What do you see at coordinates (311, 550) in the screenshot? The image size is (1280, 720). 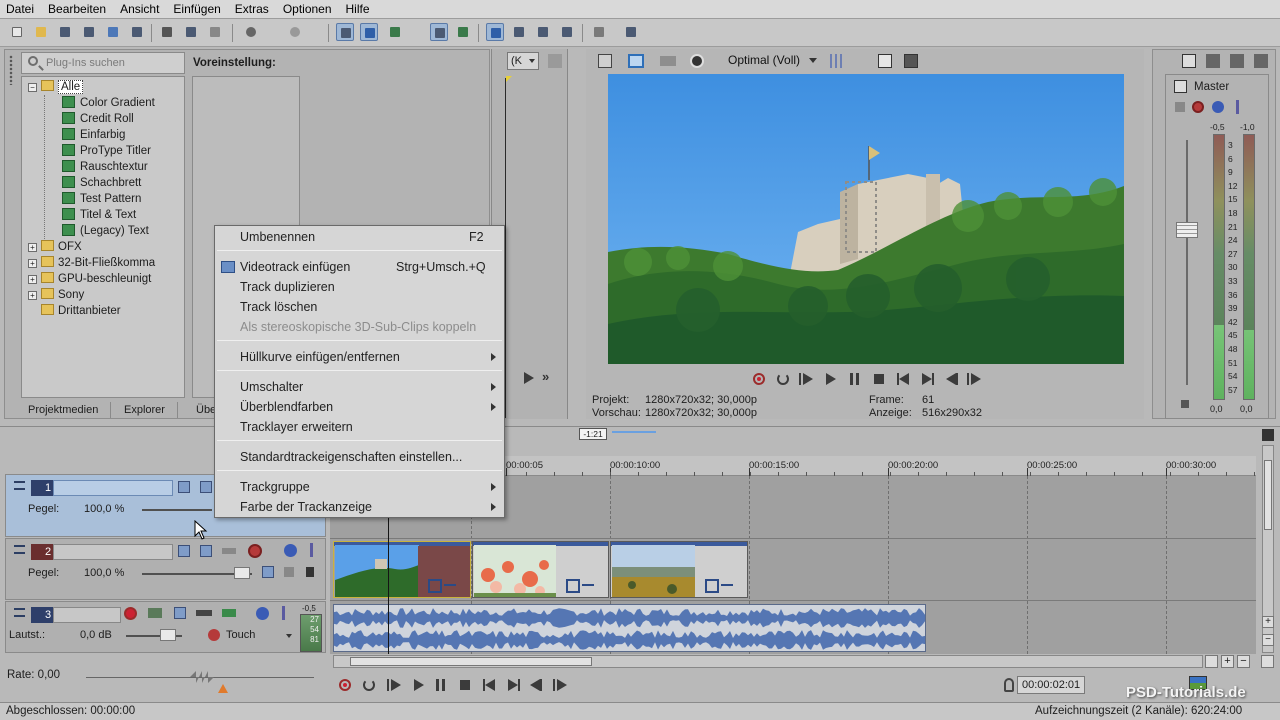 I see `track-solo-icon` at bounding box center [311, 550].